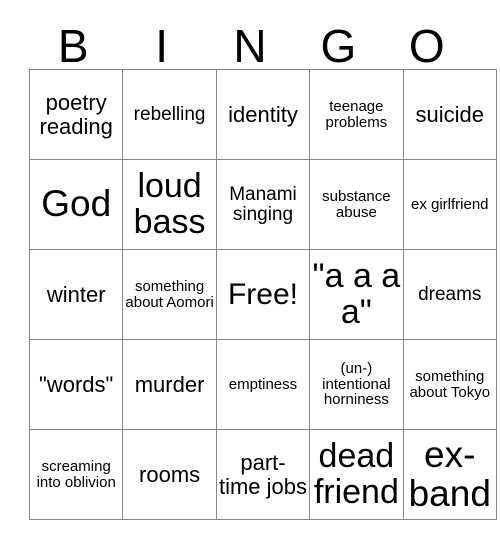 This screenshot has height=544, width=500. I want to click on bingo-cell-label: winter, so click(76, 294).